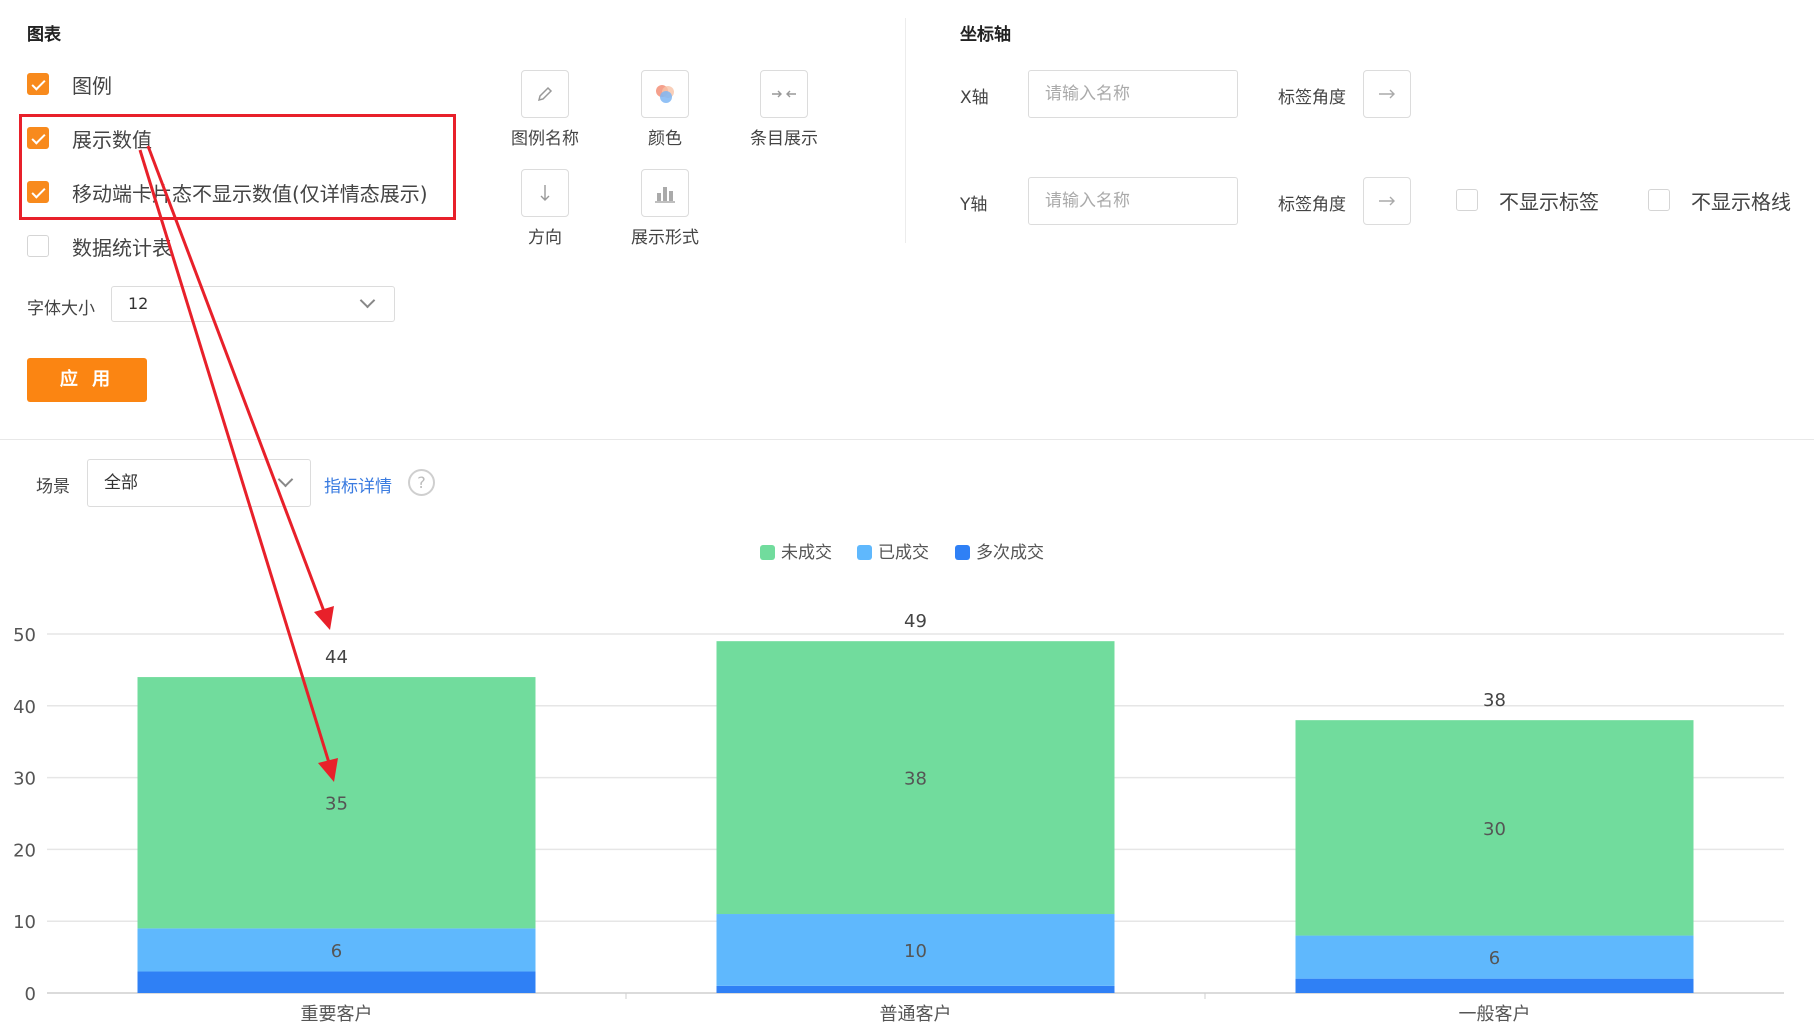 The width and height of the screenshot is (1814, 1029). What do you see at coordinates (38, 84) in the screenshot?
I see `legend-checkbox` at bounding box center [38, 84].